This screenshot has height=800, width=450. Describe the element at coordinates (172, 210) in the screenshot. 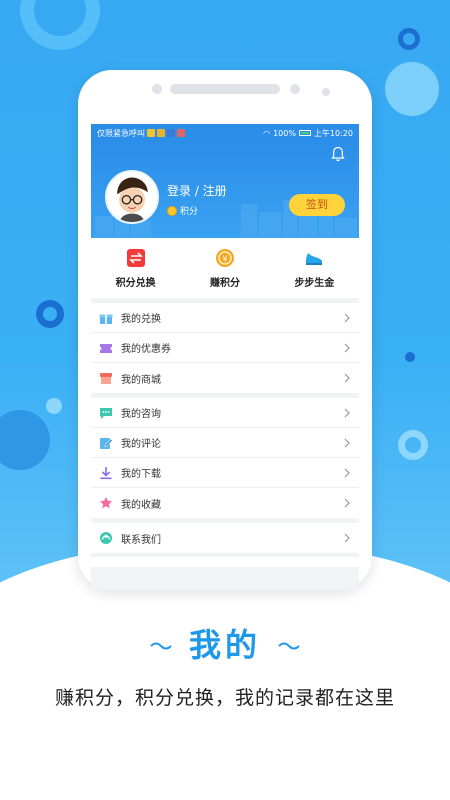

I see `coin-icon` at that location.